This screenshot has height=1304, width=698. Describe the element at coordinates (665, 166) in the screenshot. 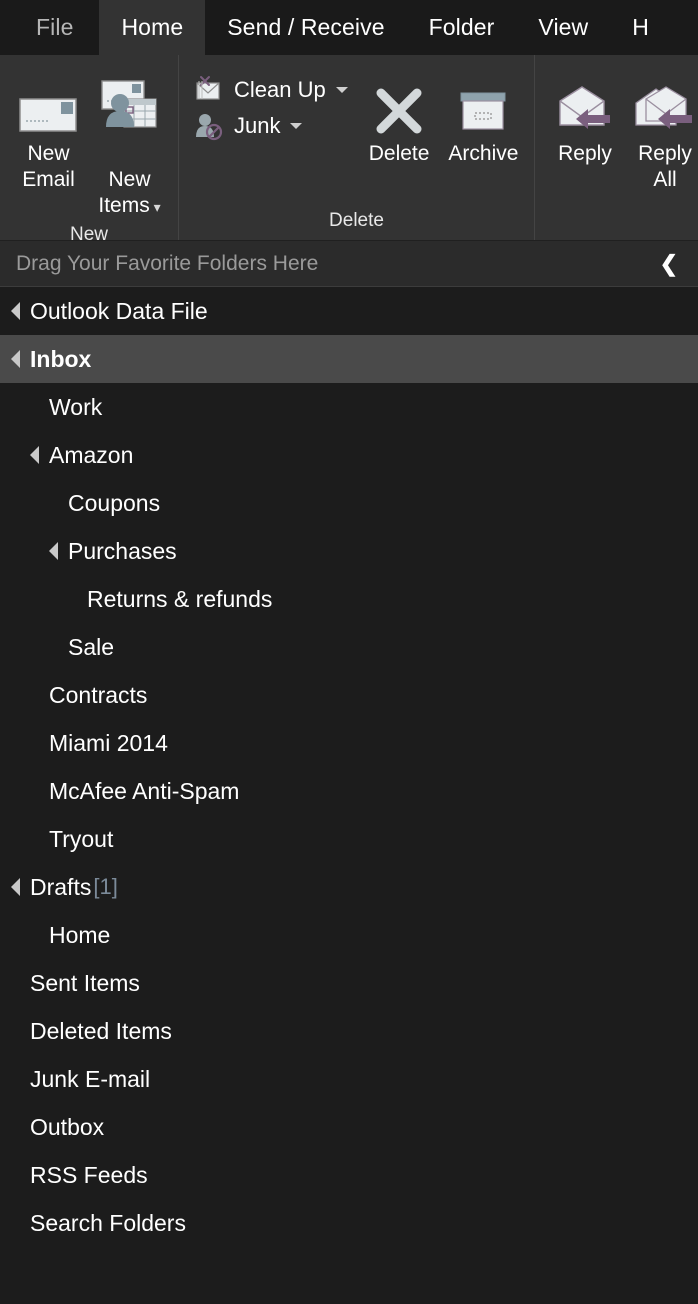

I see `reply-all-label: Reply All` at that location.